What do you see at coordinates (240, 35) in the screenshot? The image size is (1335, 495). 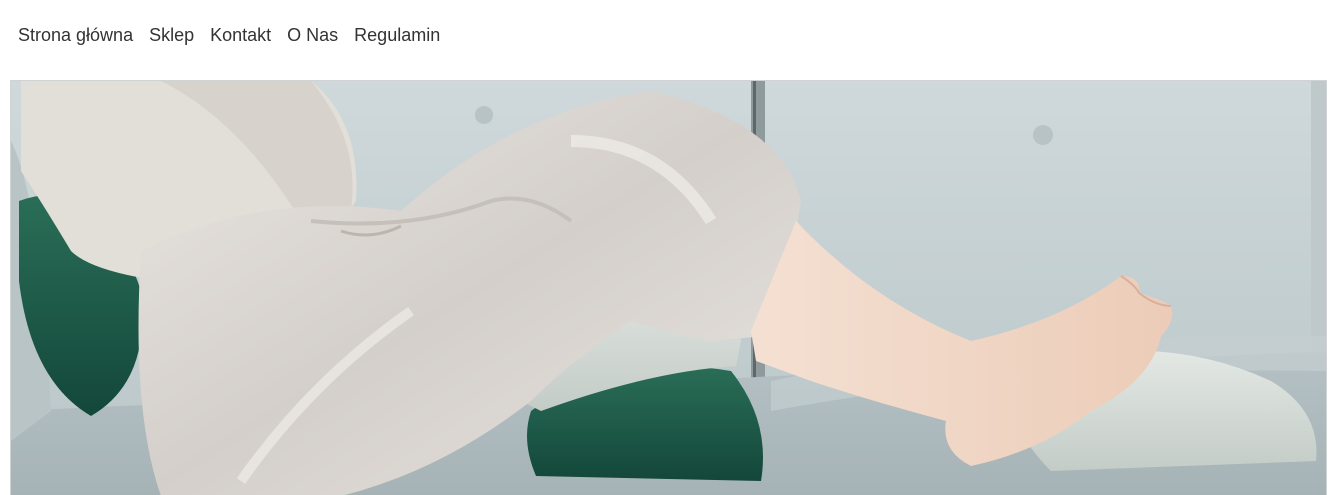 I see `nav-link-contact: Kontakt` at bounding box center [240, 35].